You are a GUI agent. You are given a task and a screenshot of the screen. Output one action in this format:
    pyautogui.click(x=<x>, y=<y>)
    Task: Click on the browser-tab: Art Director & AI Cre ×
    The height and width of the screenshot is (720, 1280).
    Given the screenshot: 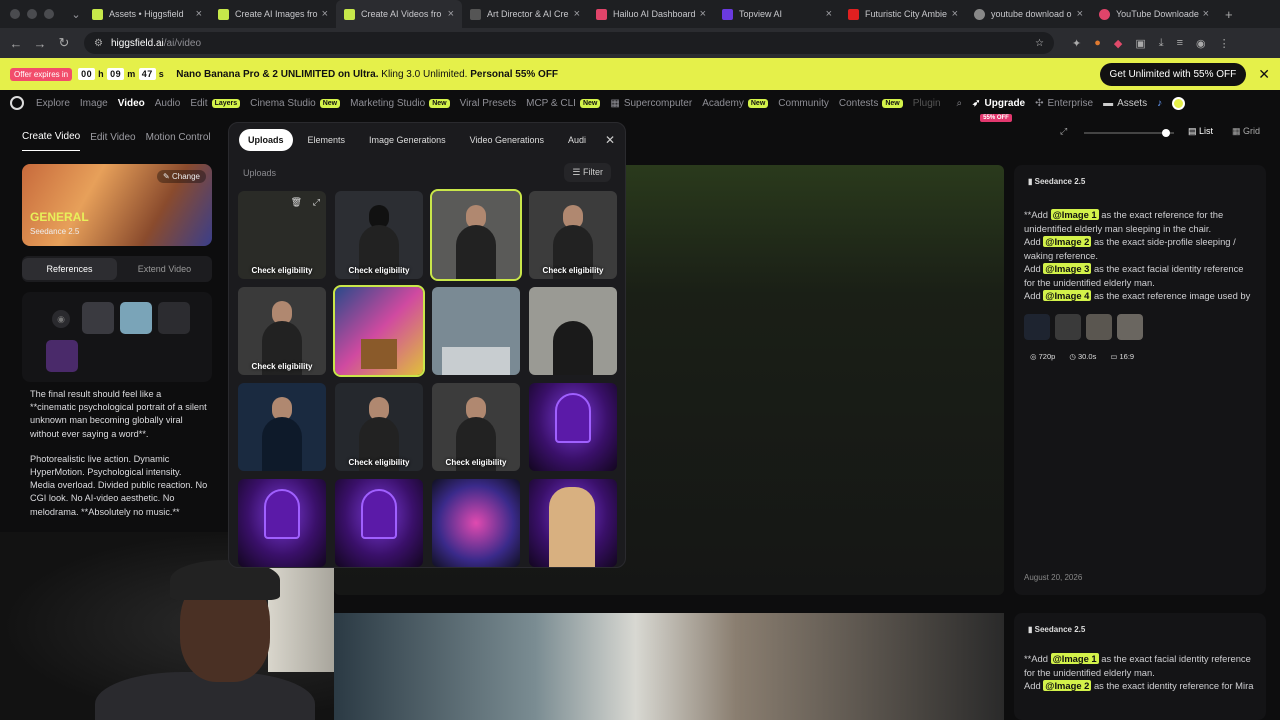 What is the action you would take?
    pyautogui.click(x=525, y=14)
    